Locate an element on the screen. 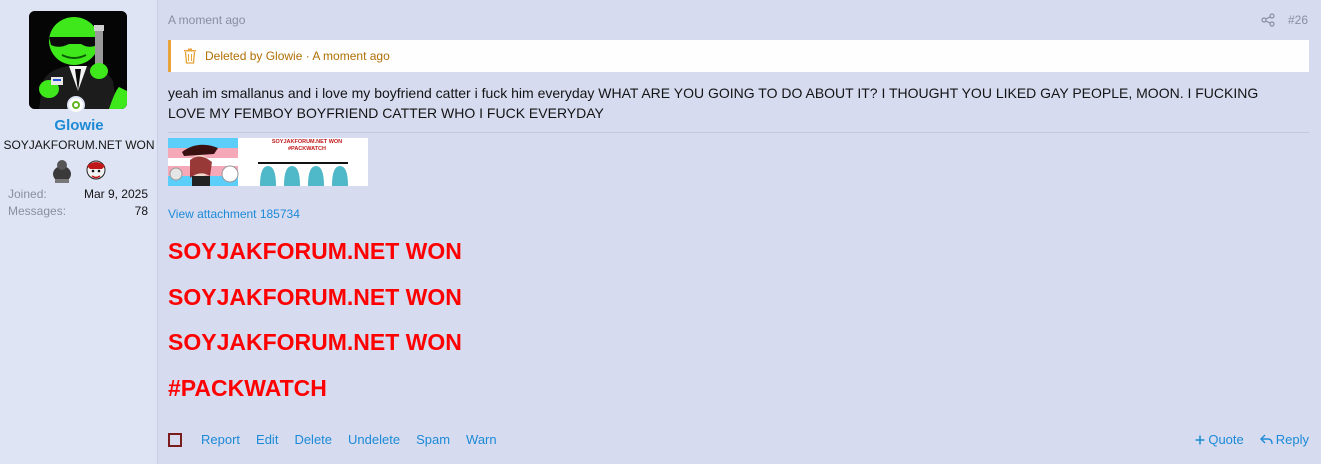 This screenshot has width=1321, height=464. stat-joined: Joined: Mar 9, 2025 is located at coordinates (78, 194).